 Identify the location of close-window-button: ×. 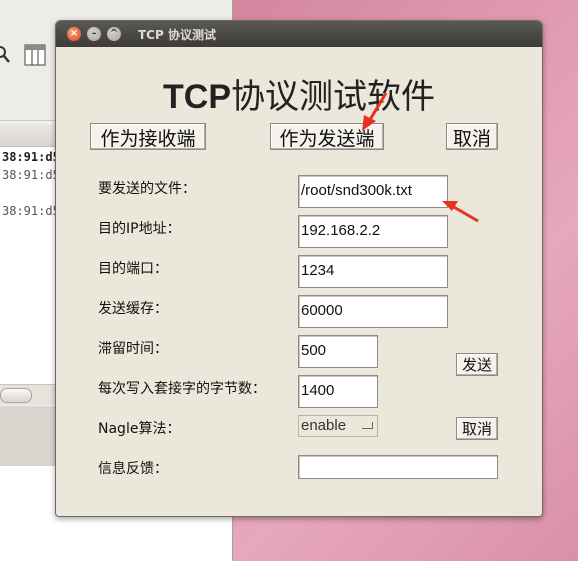
(74, 34).